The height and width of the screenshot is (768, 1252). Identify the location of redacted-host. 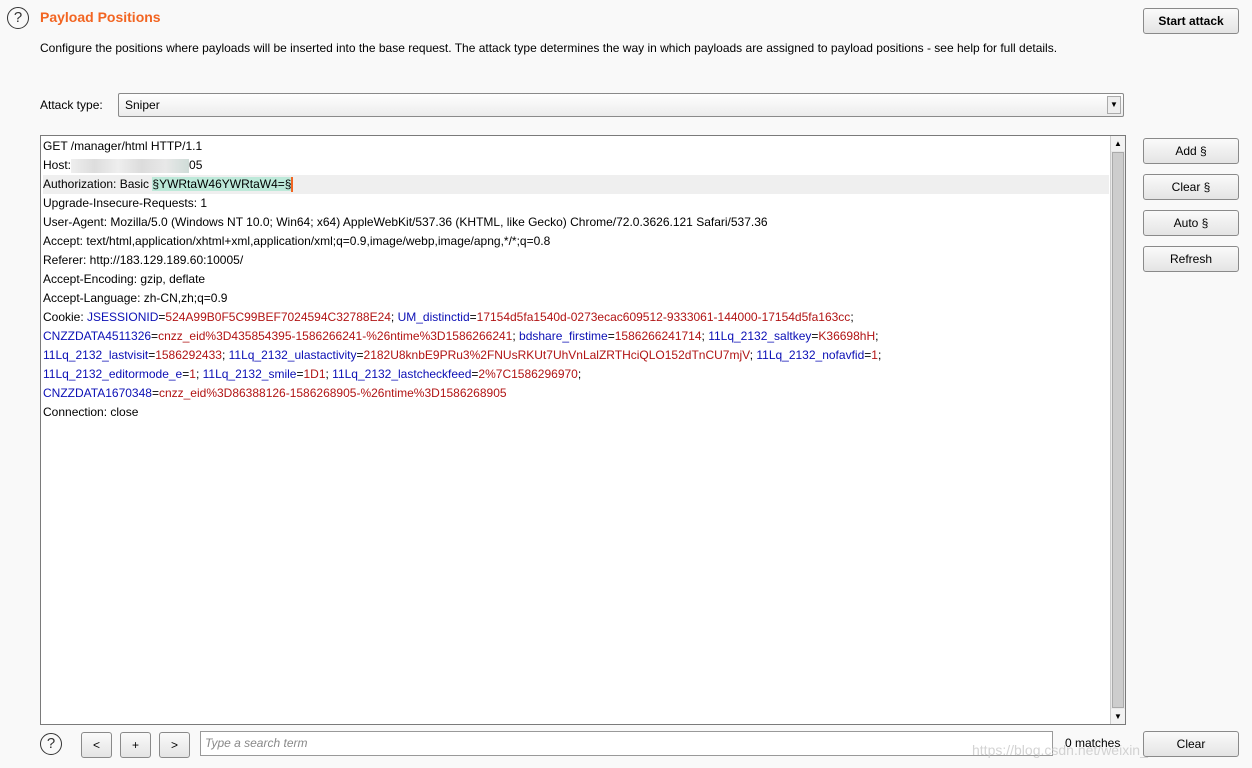
(130, 165).